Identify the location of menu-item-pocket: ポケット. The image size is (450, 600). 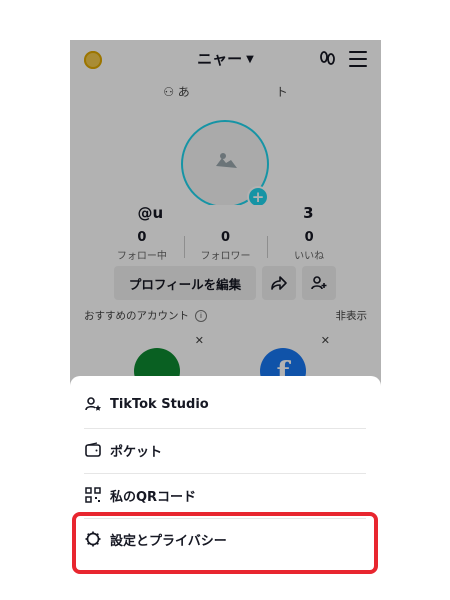
(225, 450).